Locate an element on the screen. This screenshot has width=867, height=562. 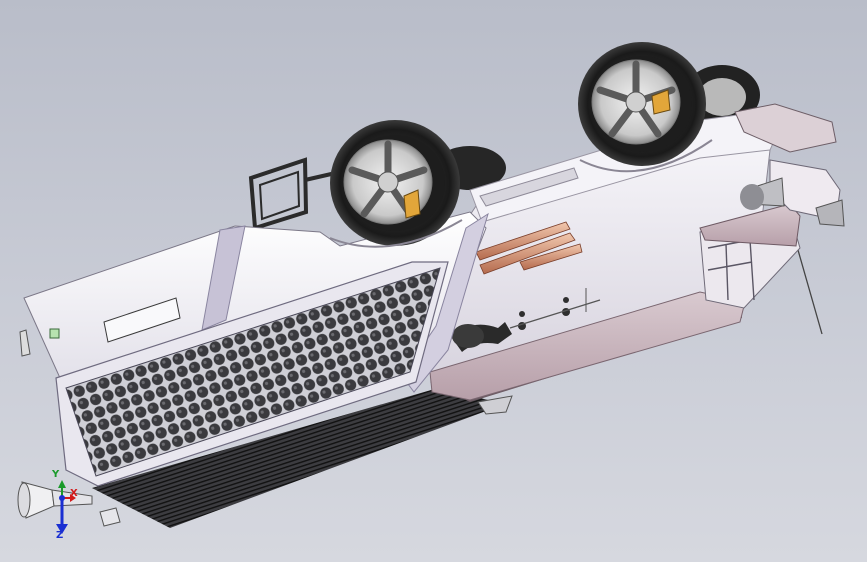
front-corner-block is located at coordinates (25, 343).